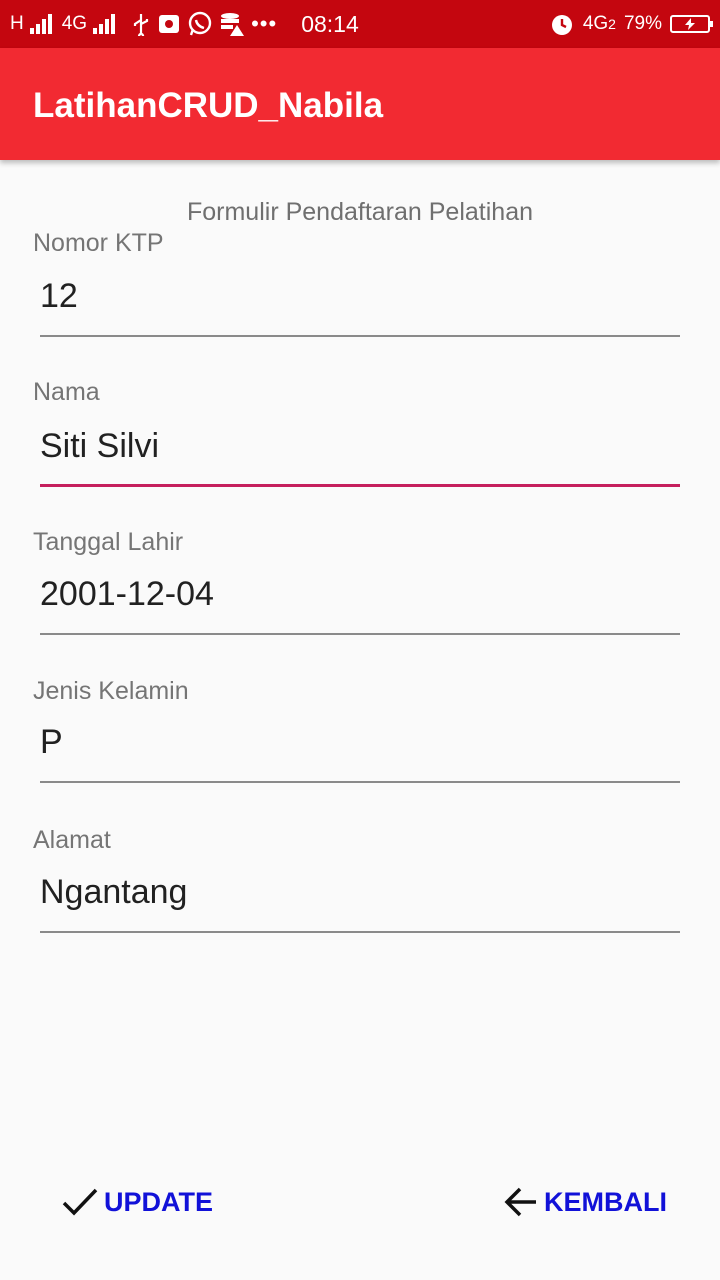 The image size is (720, 1280). What do you see at coordinates (360, 212) in the screenshot?
I see `form-title: Formulir Pendaftaran Pelatihan` at bounding box center [360, 212].